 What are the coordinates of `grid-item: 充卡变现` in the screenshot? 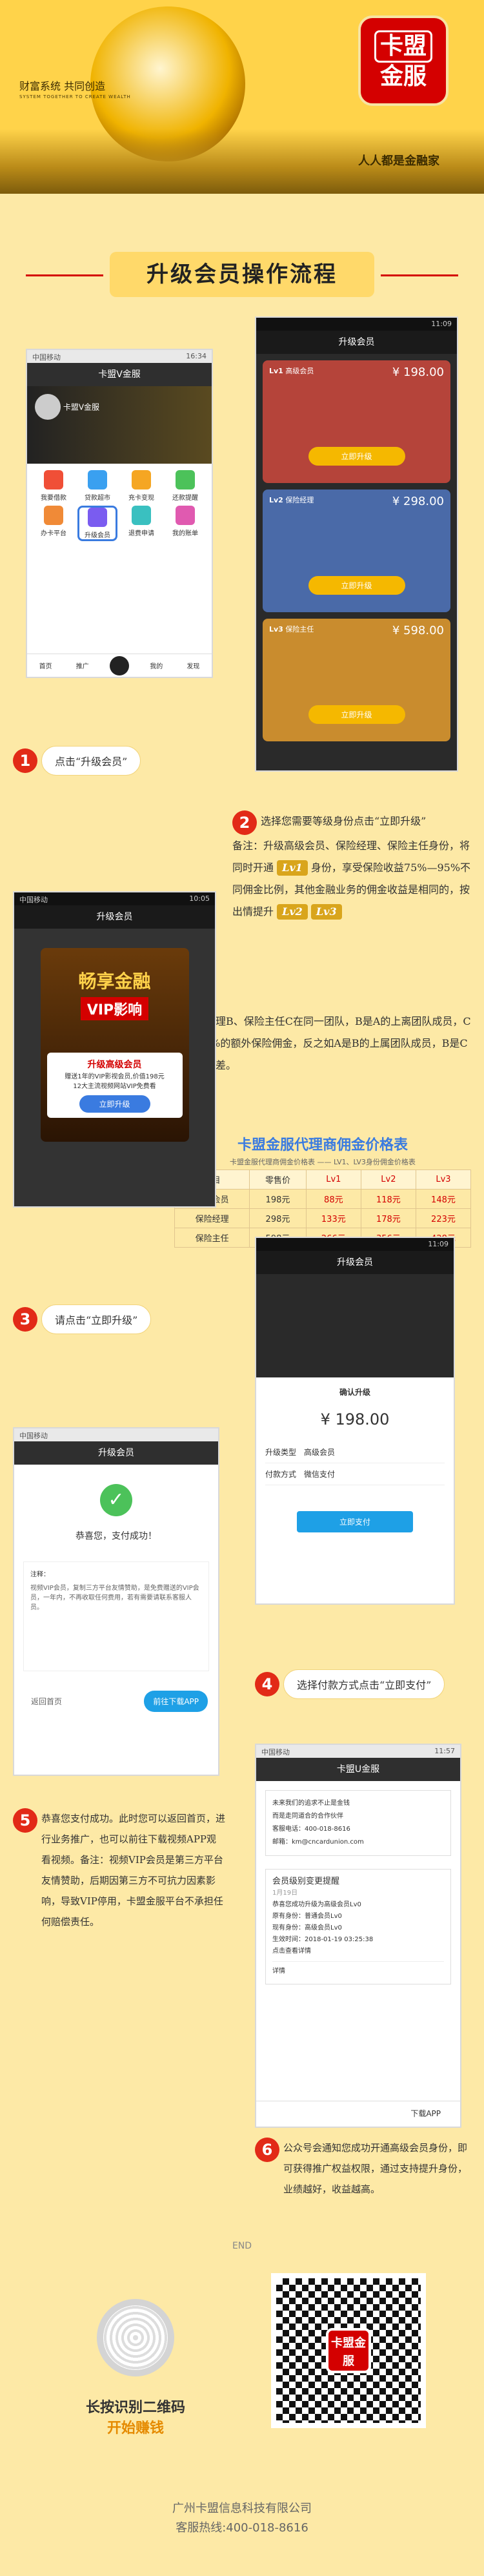 It's located at (141, 486).